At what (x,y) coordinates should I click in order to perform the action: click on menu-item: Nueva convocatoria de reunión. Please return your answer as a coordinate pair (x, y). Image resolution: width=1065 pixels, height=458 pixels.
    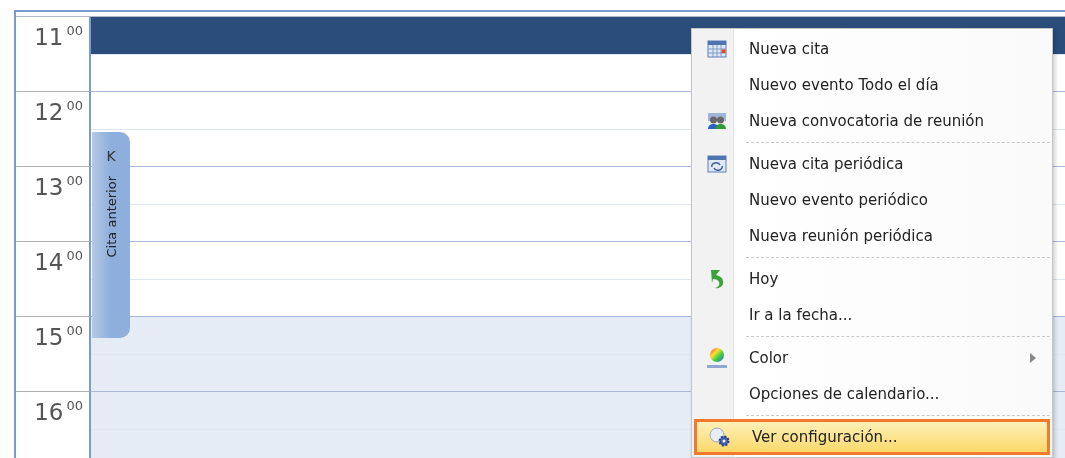
    Looking at the image, I should click on (872, 121).